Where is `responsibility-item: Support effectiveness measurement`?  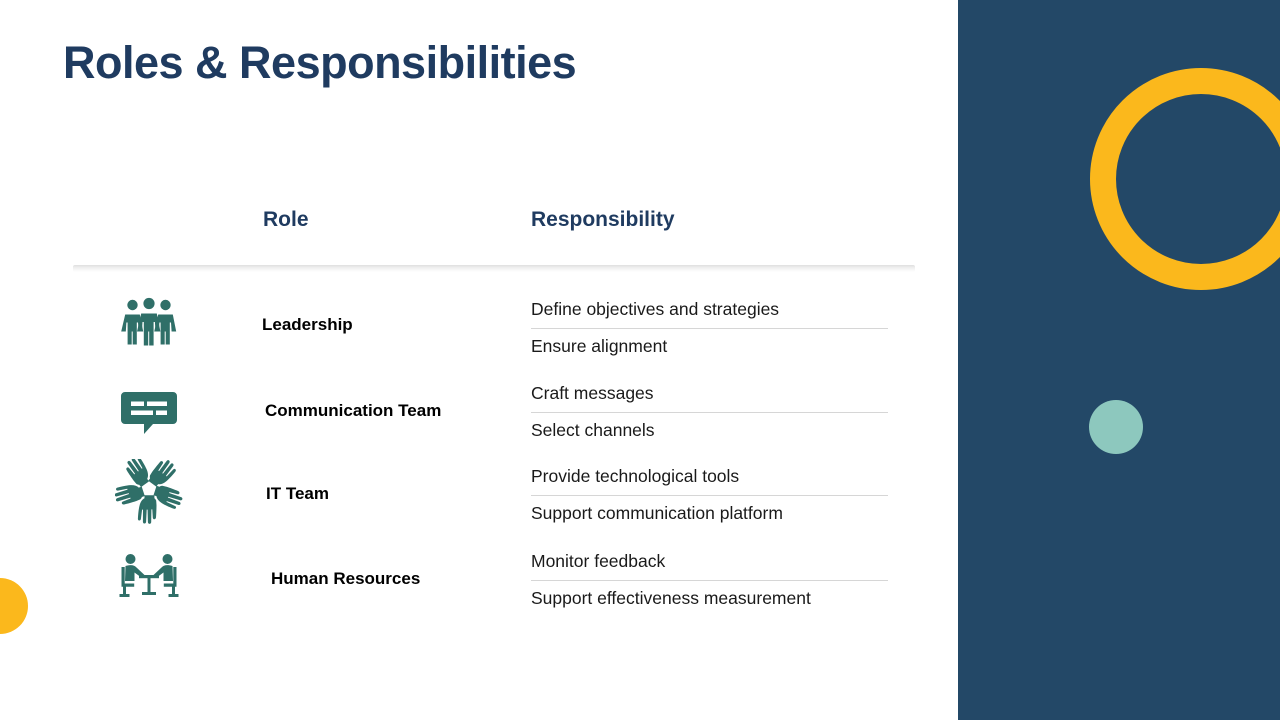
responsibility-item: Support effectiveness measurement is located at coordinates (671, 597).